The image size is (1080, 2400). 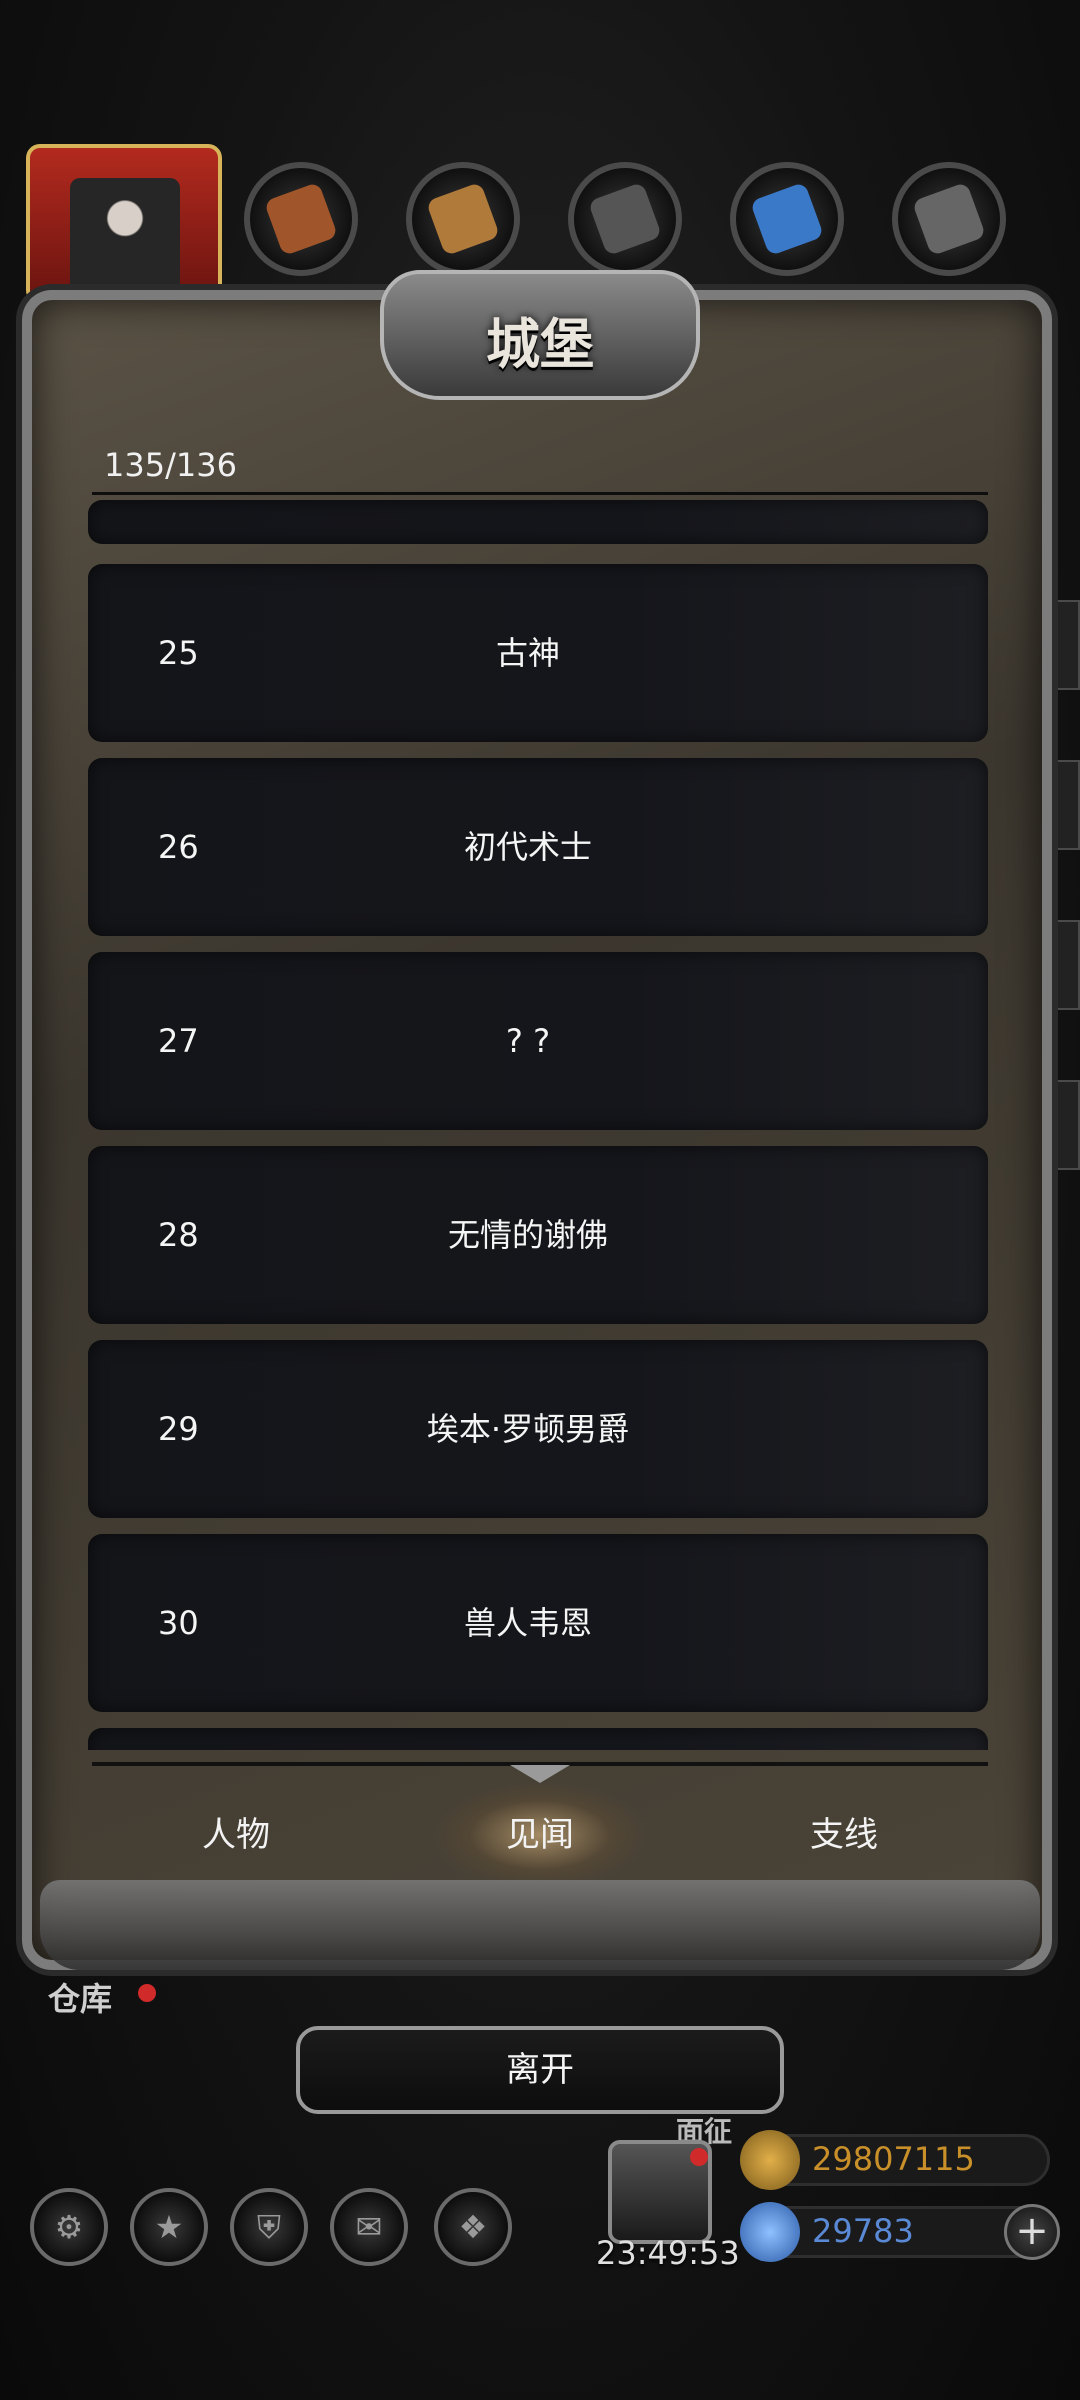 I want to click on collection-count: 135/136, so click(x=170, y=465).